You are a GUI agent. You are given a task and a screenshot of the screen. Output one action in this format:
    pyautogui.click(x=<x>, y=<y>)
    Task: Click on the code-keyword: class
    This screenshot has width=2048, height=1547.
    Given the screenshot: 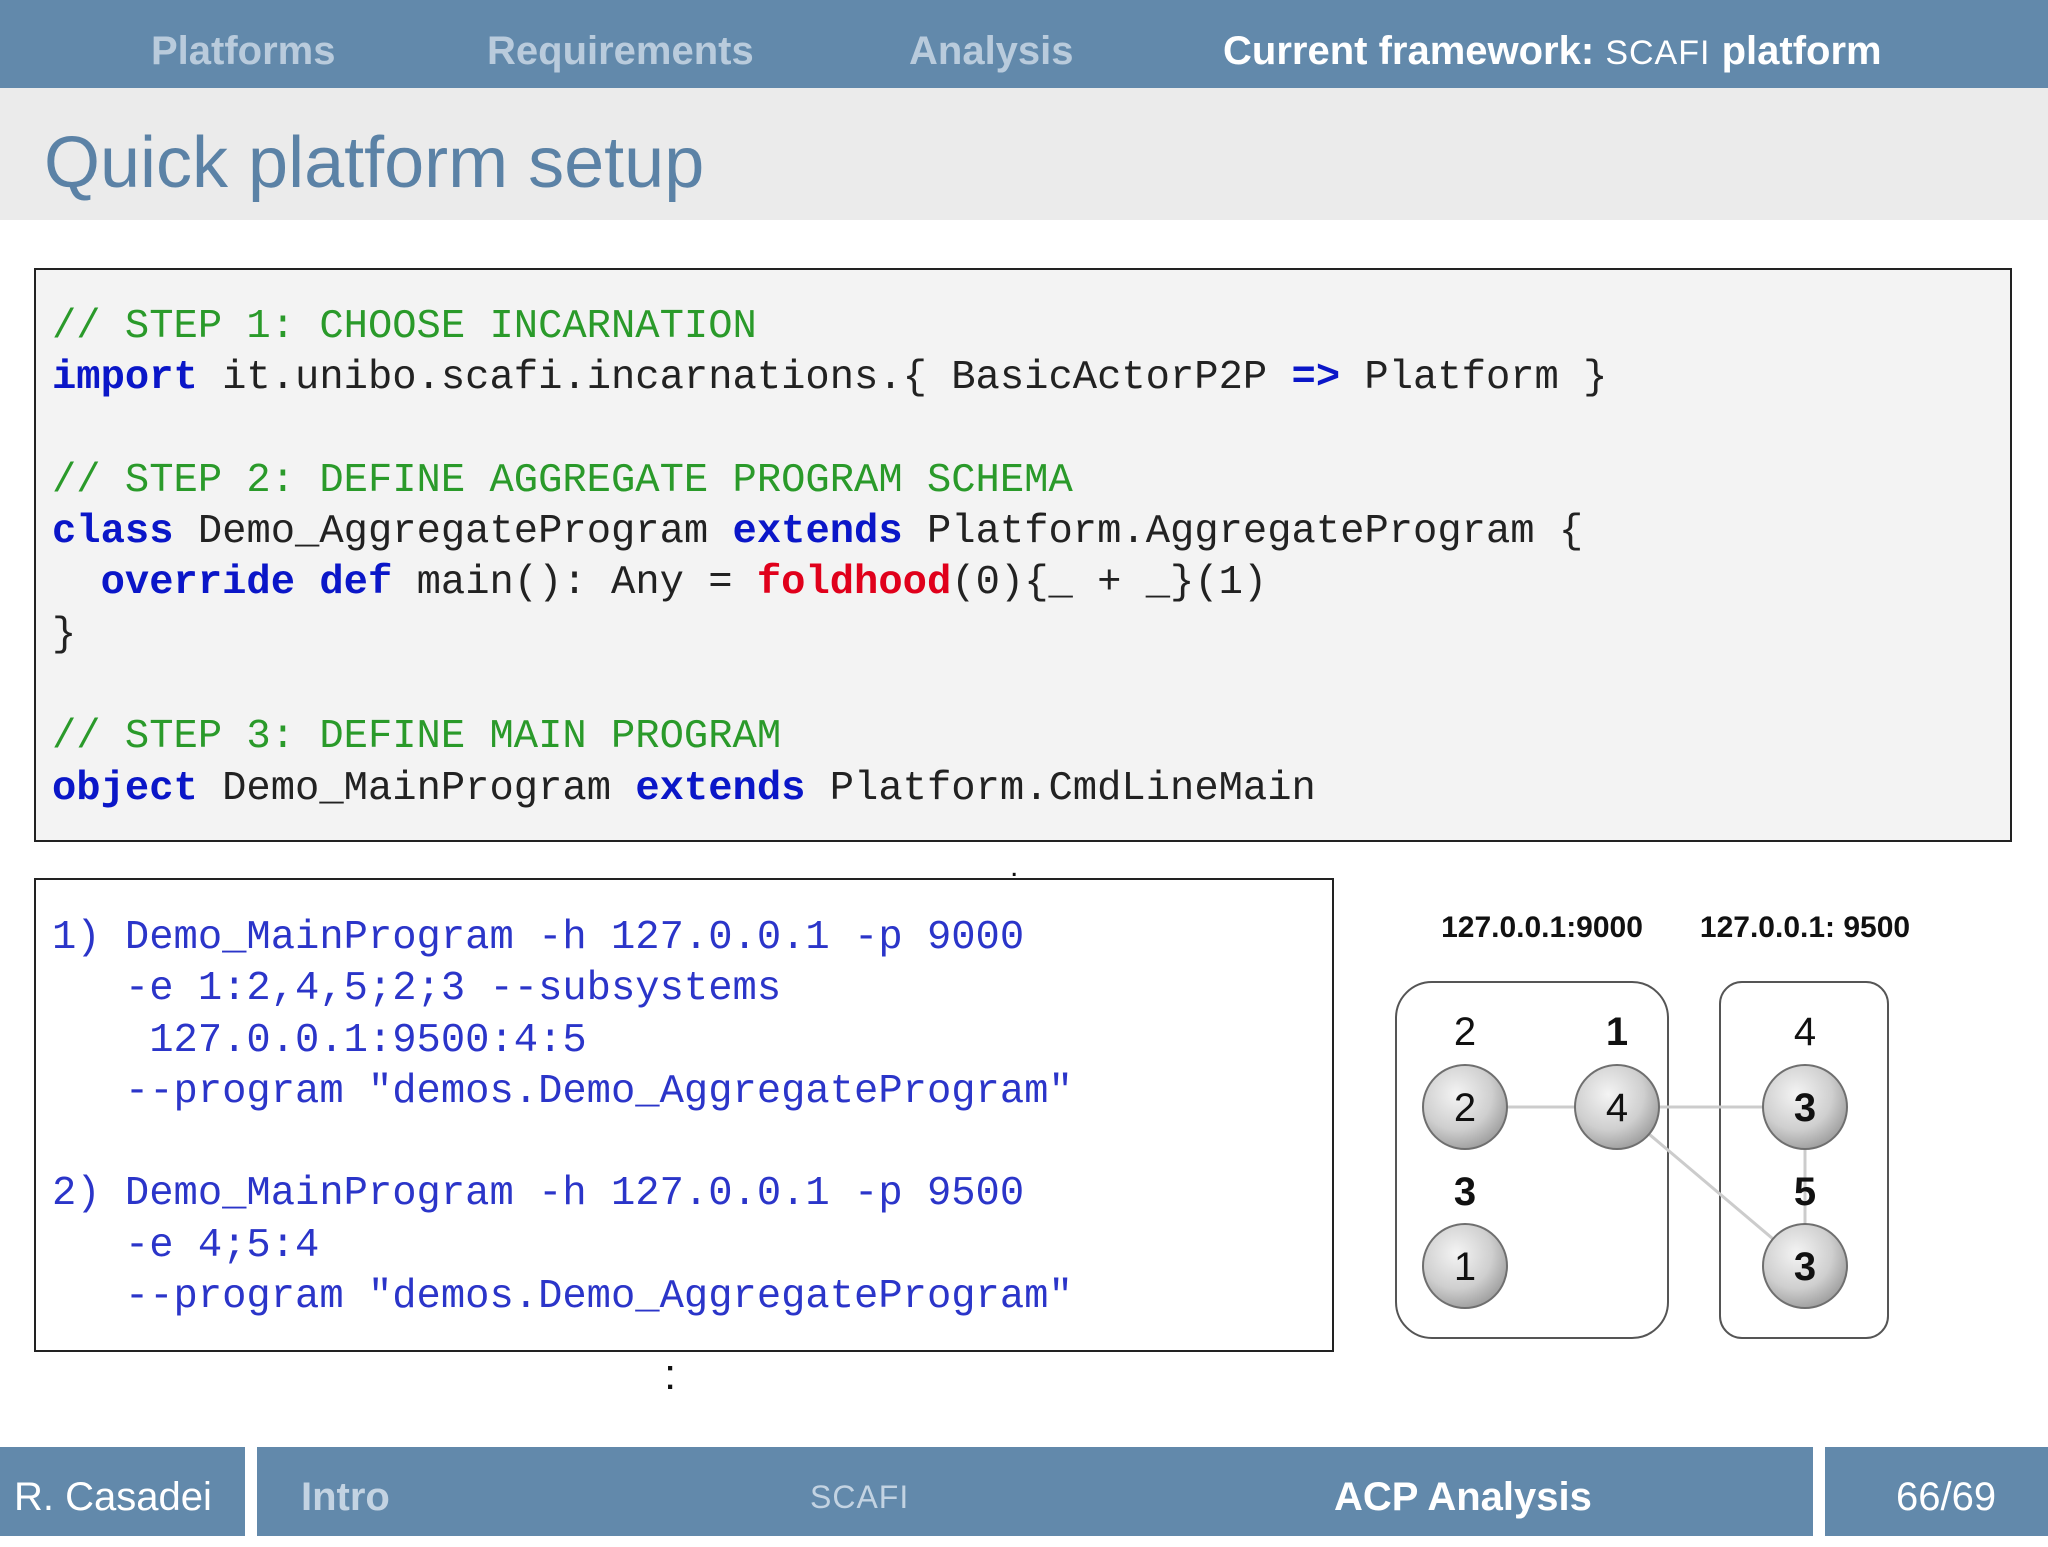 What is the action you would take?
    pyautogui.click(x=113, y=532)
    